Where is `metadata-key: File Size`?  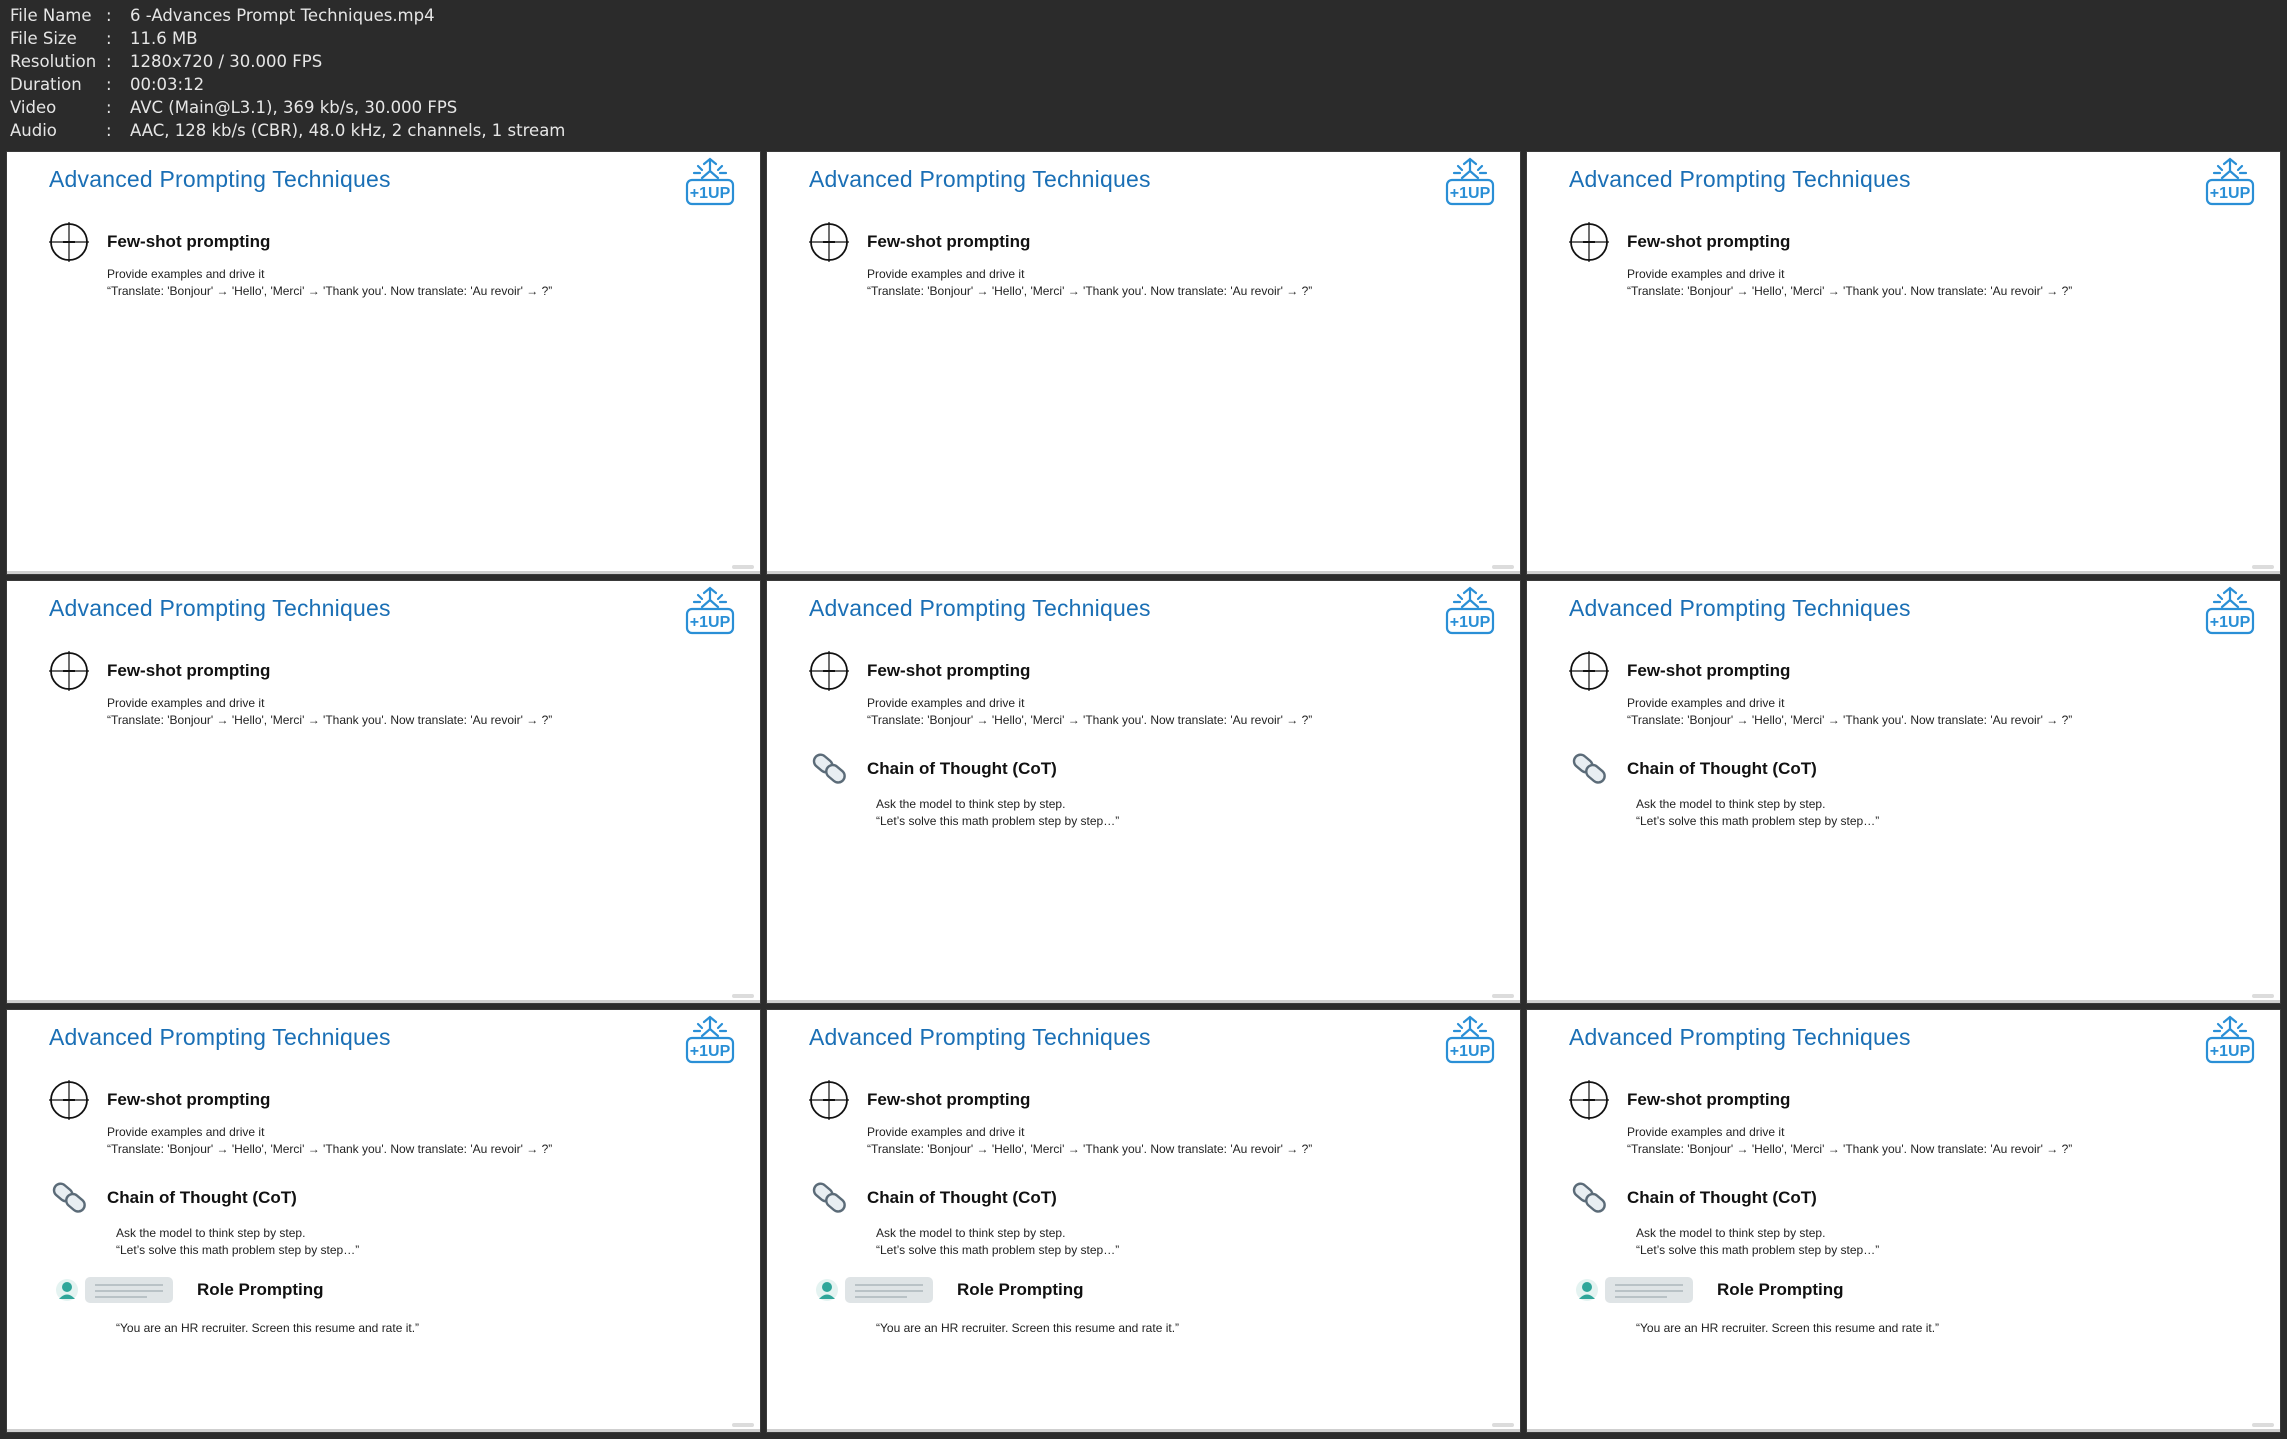
metadata-key: File Size is located at coordinates (43, 38).